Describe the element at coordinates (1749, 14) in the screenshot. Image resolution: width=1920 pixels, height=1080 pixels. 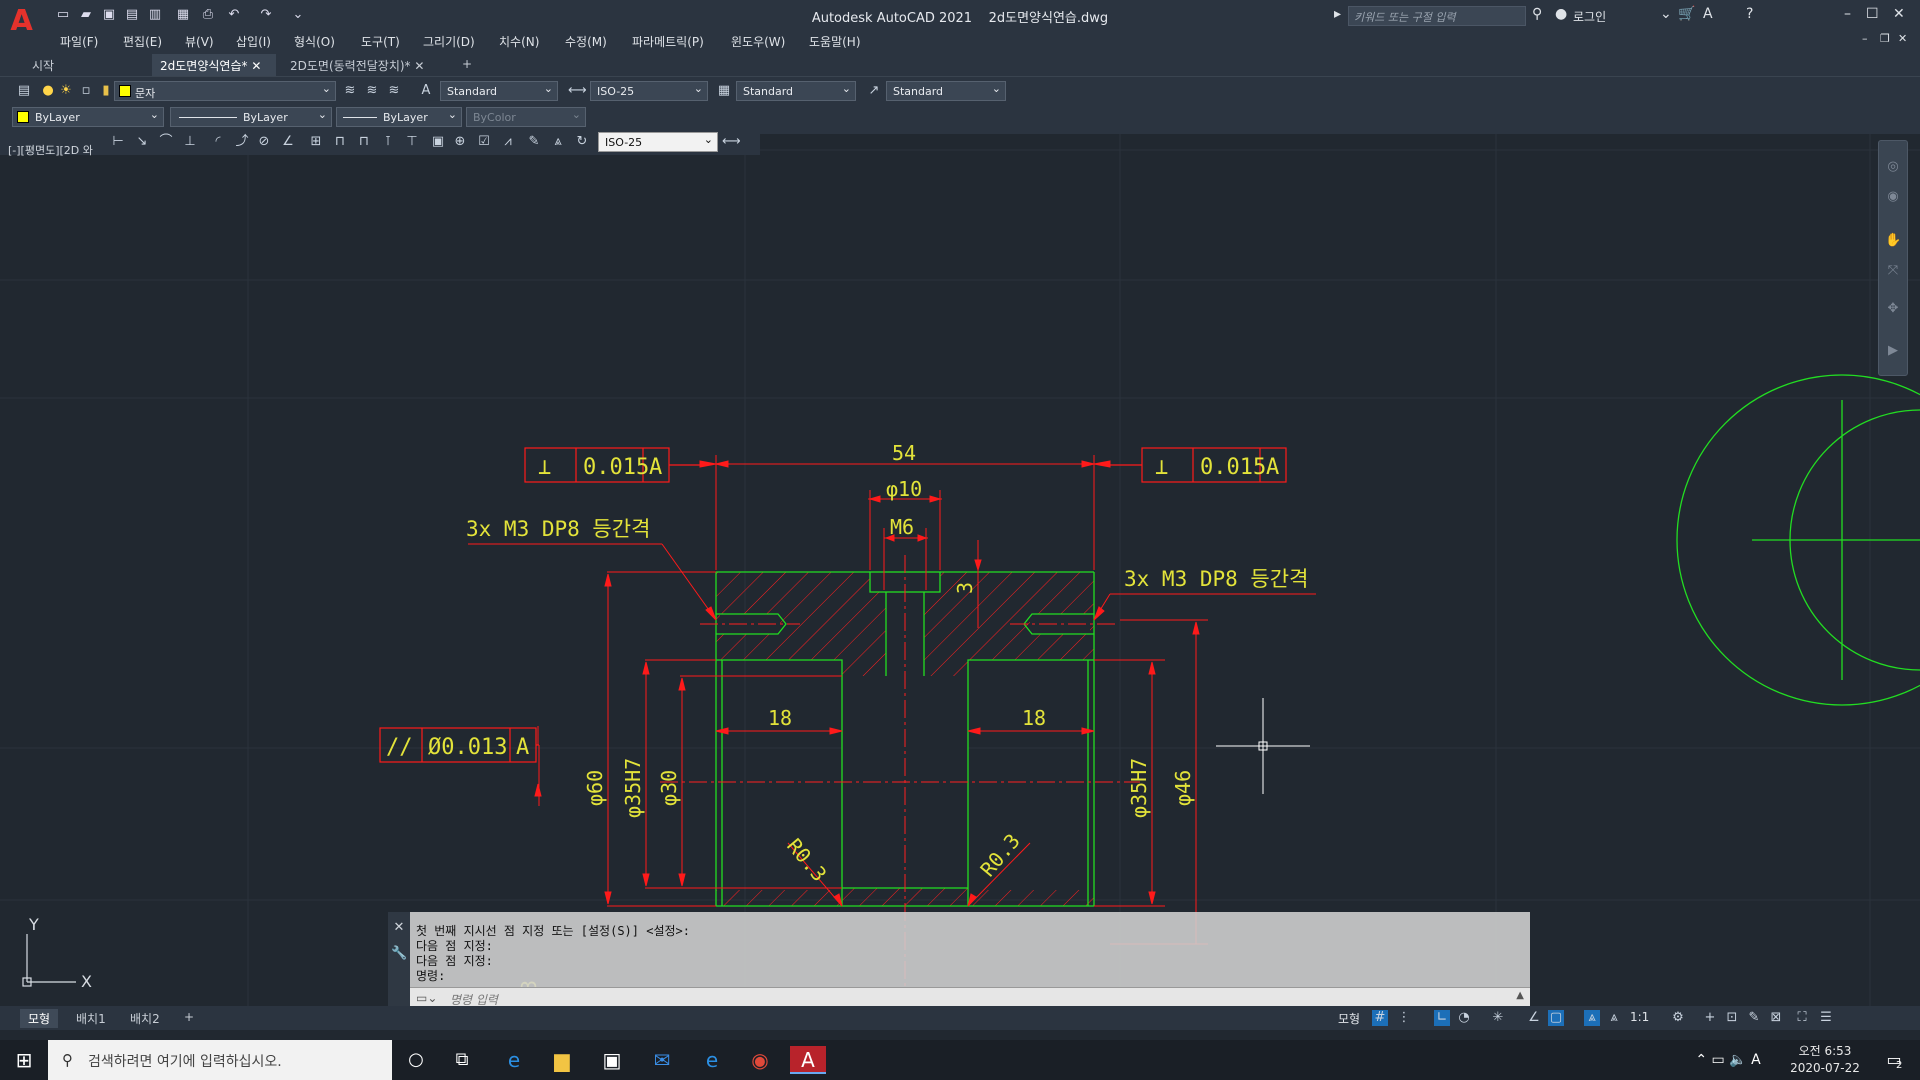
I see `help-icon: ?` at that location.